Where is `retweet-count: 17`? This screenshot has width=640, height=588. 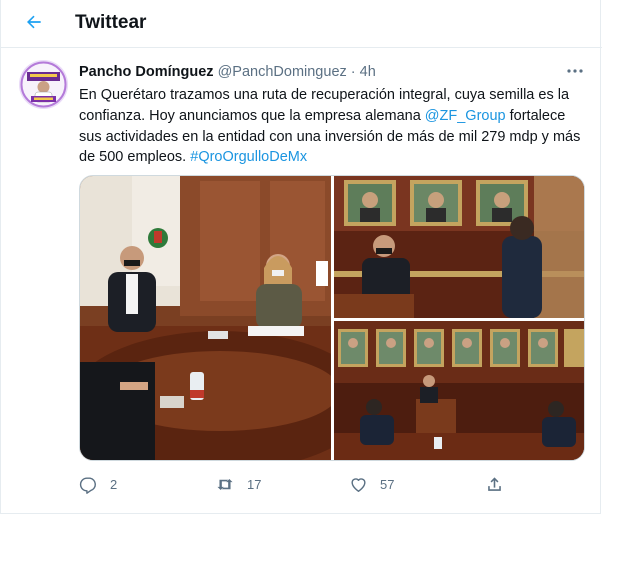
retweet-count: 17 is located at coordinates (254, 484).